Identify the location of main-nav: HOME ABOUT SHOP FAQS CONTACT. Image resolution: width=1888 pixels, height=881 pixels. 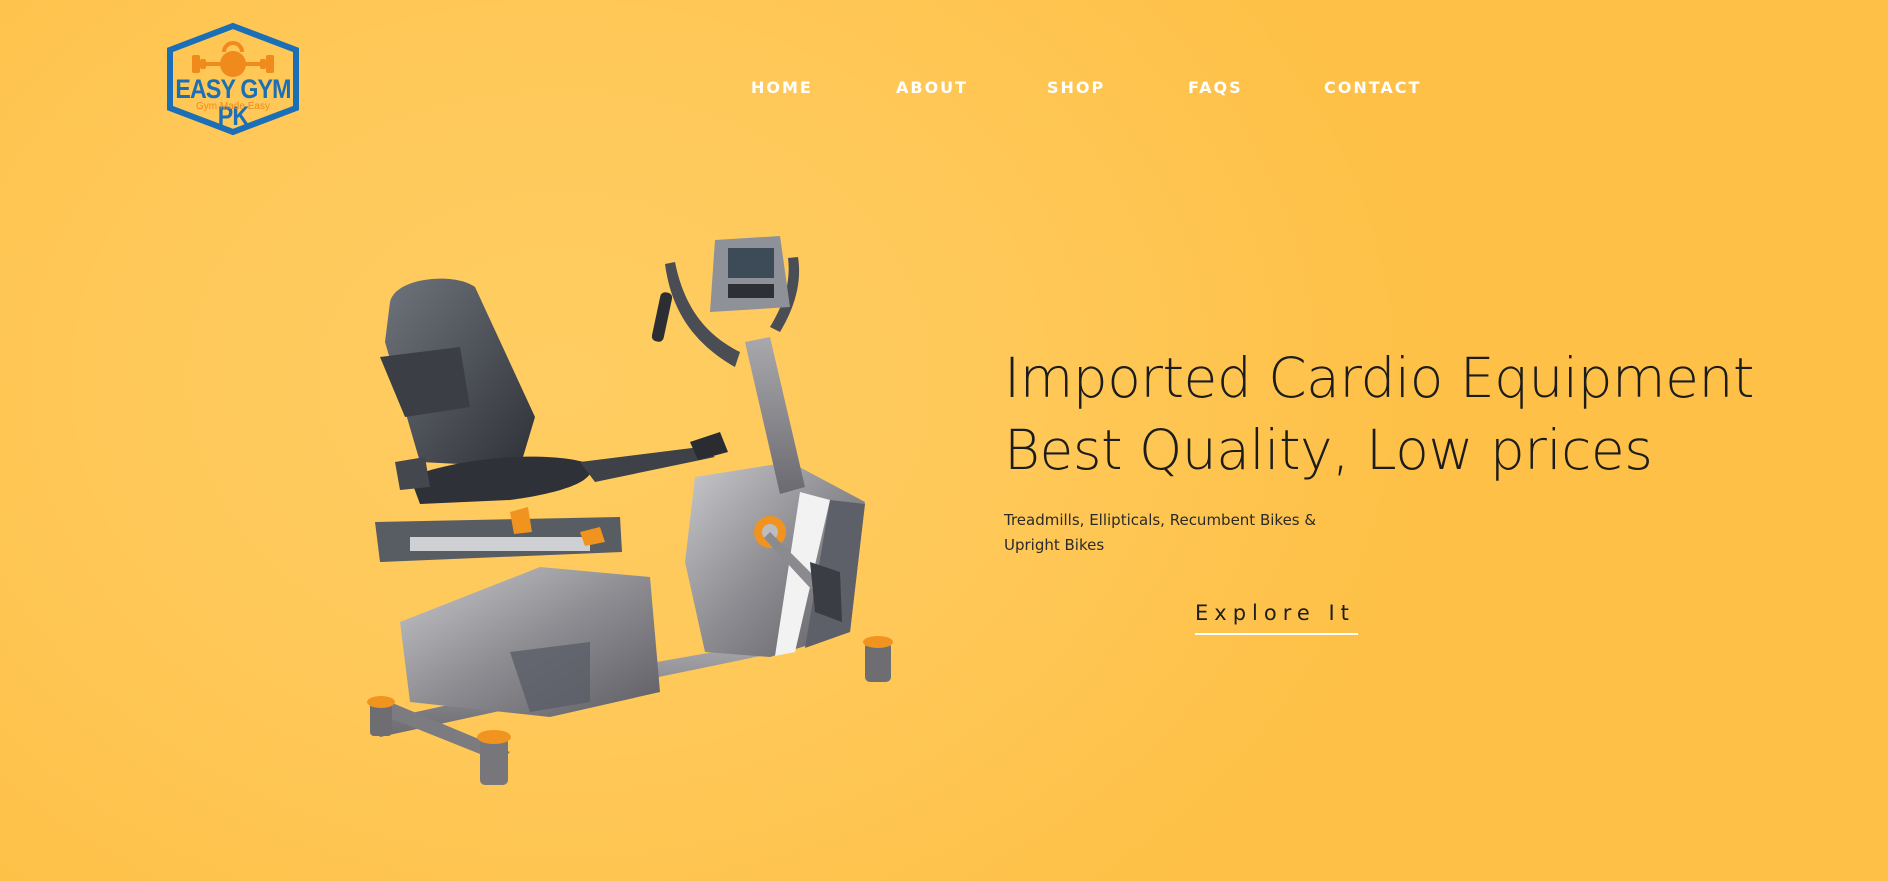
(944, 88).